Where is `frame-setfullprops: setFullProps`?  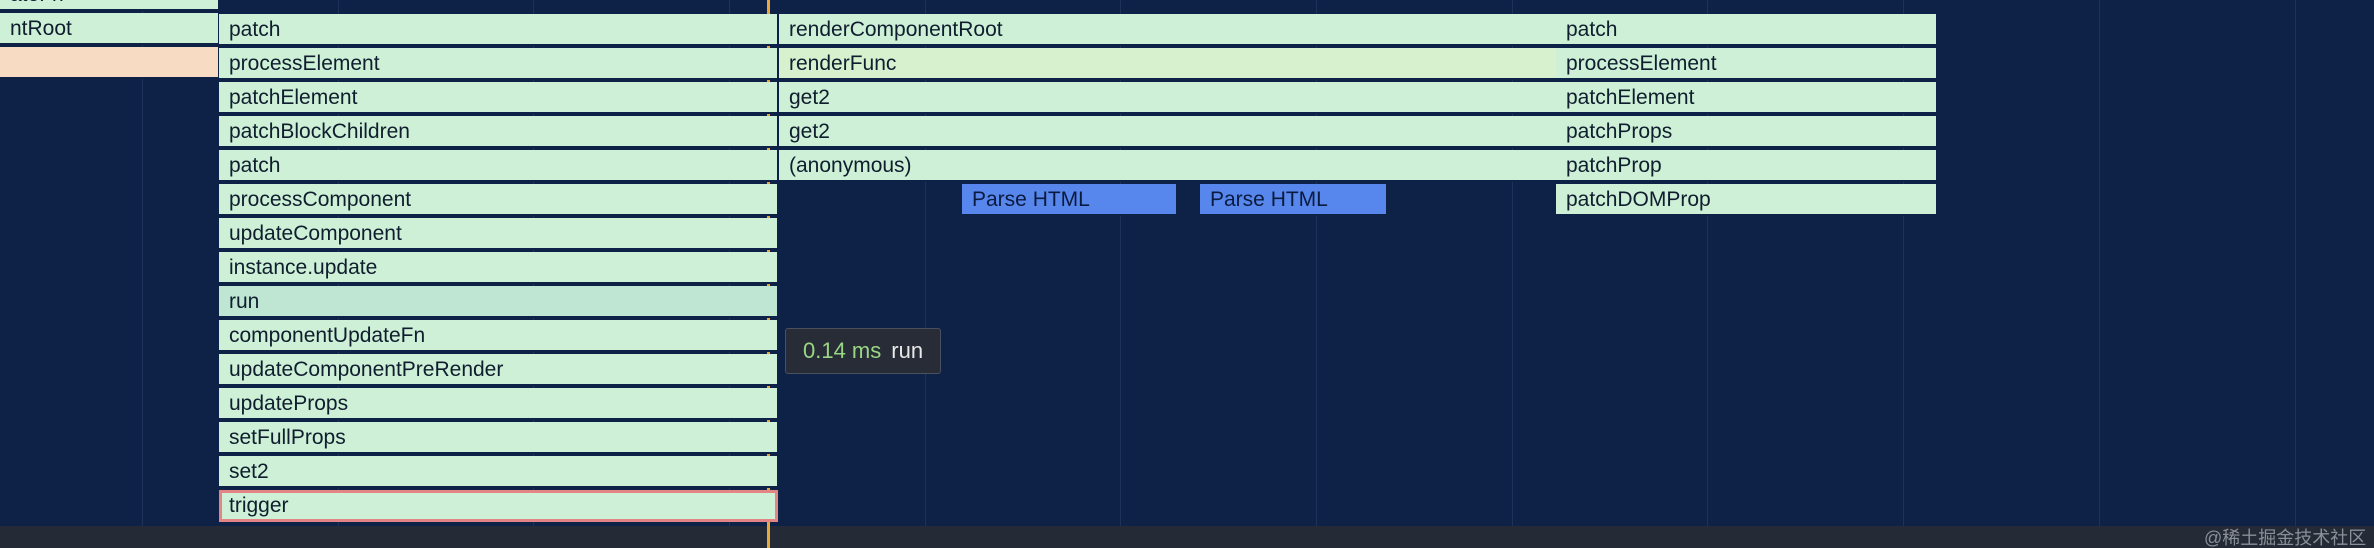
frame-setfullprops: setFullProps is located at coordinates (498, 438).